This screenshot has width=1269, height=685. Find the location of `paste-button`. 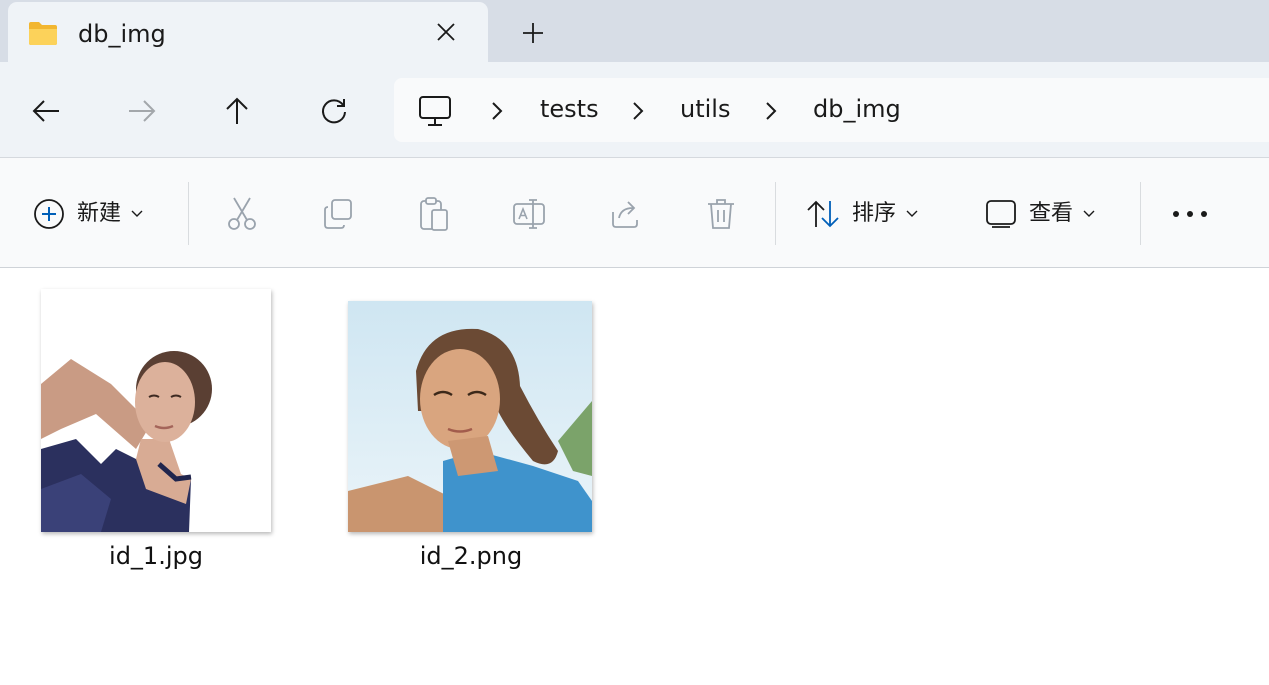

paste-button is located at coordinates (434, 214).